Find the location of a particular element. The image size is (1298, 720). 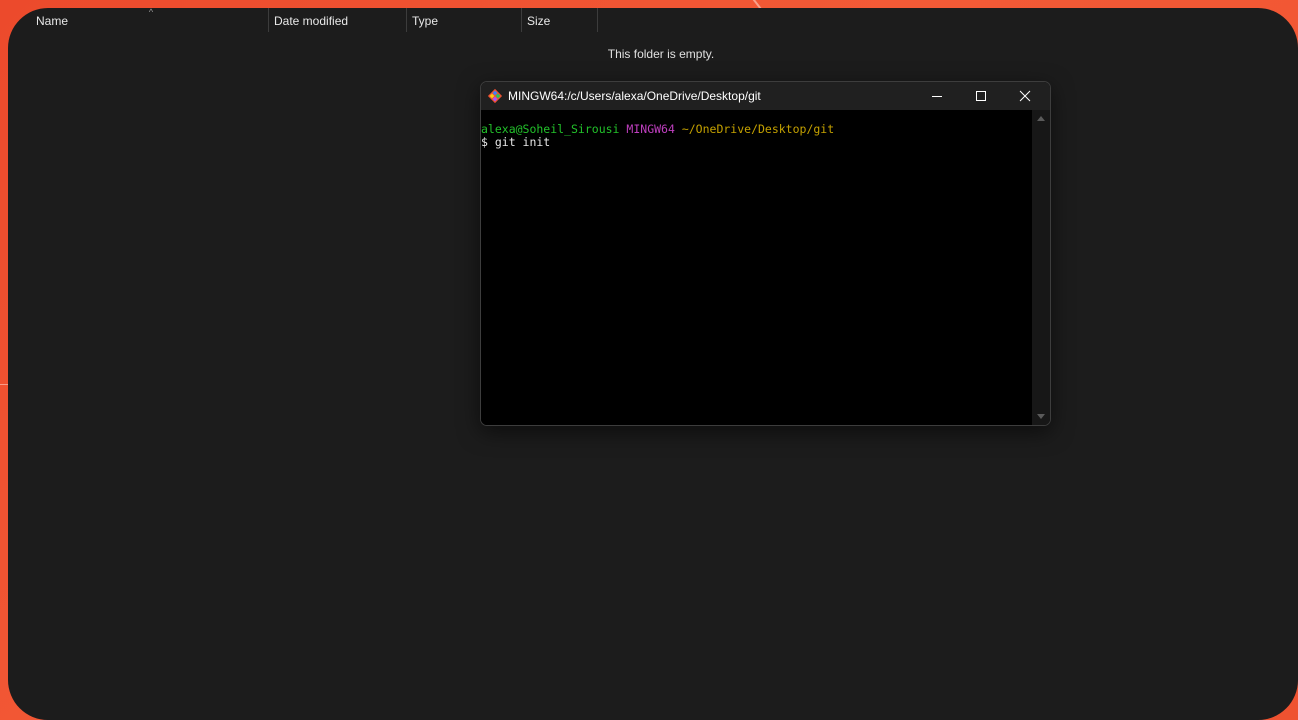

close-button is located at coordinates (1025, 96).